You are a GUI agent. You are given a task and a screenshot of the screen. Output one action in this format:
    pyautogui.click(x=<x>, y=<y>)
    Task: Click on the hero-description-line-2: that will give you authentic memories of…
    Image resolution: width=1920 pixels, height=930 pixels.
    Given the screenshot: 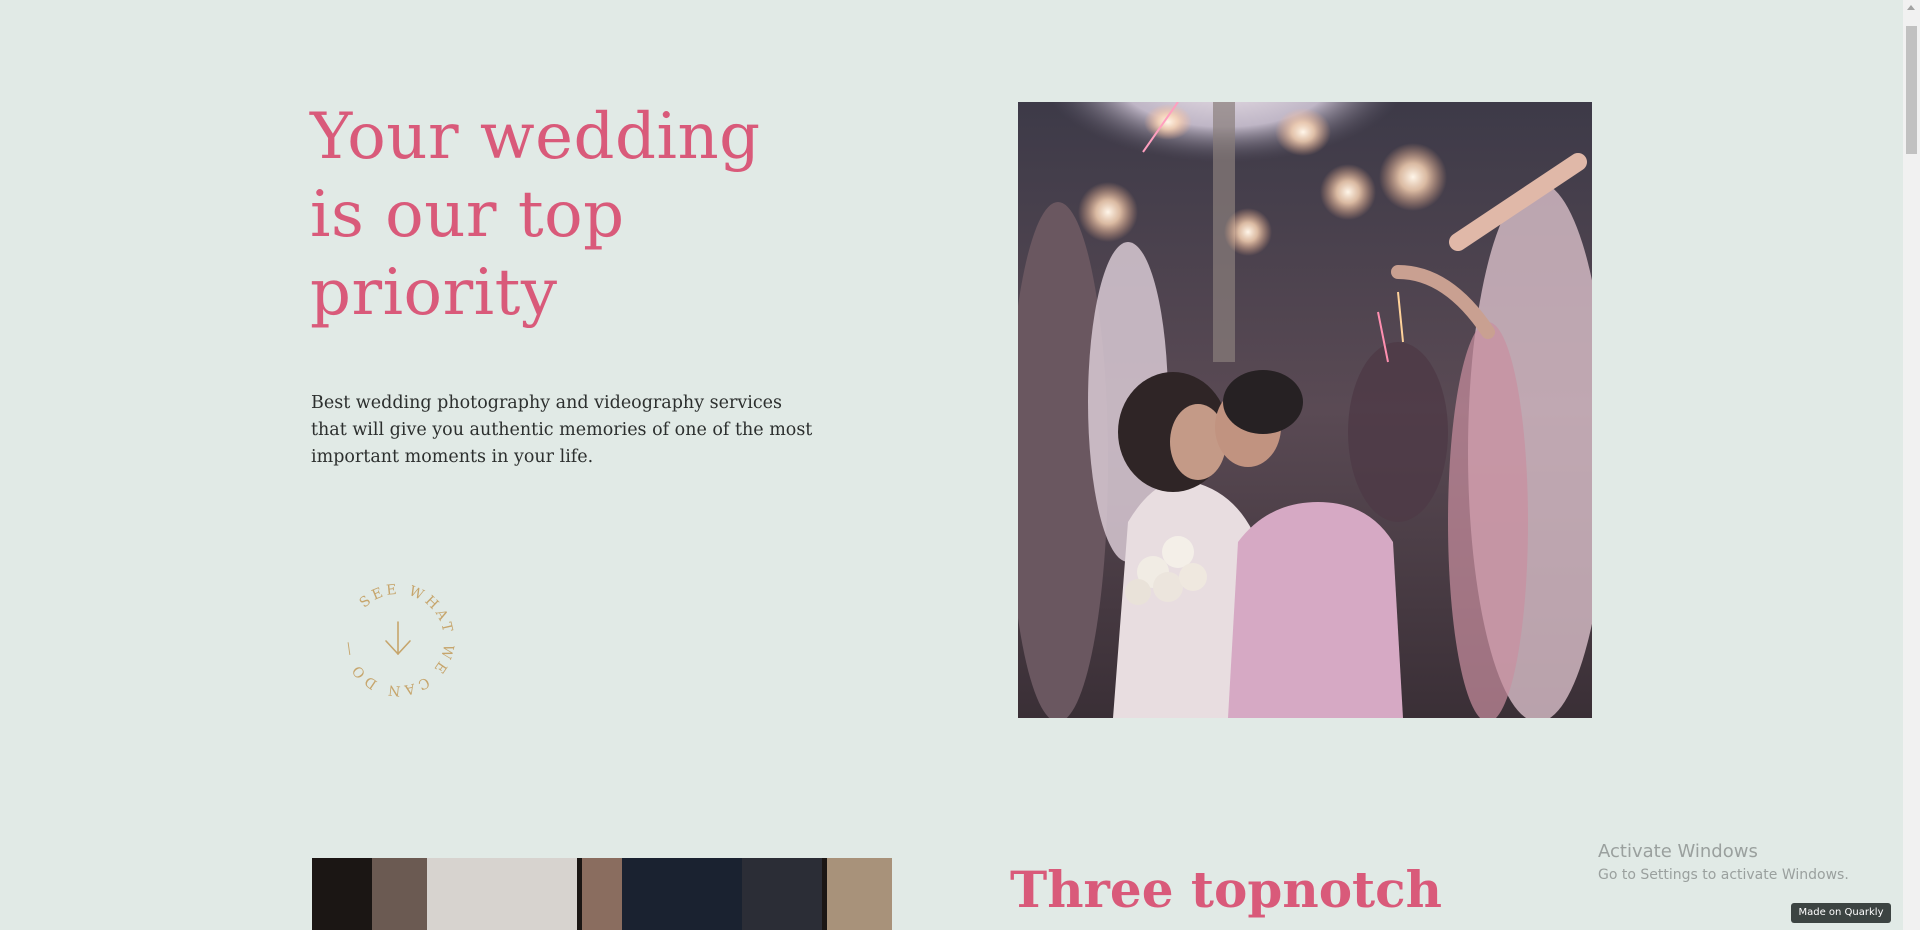 What is the action you would take?
    pyautogui.click(x=562, y=430)
    